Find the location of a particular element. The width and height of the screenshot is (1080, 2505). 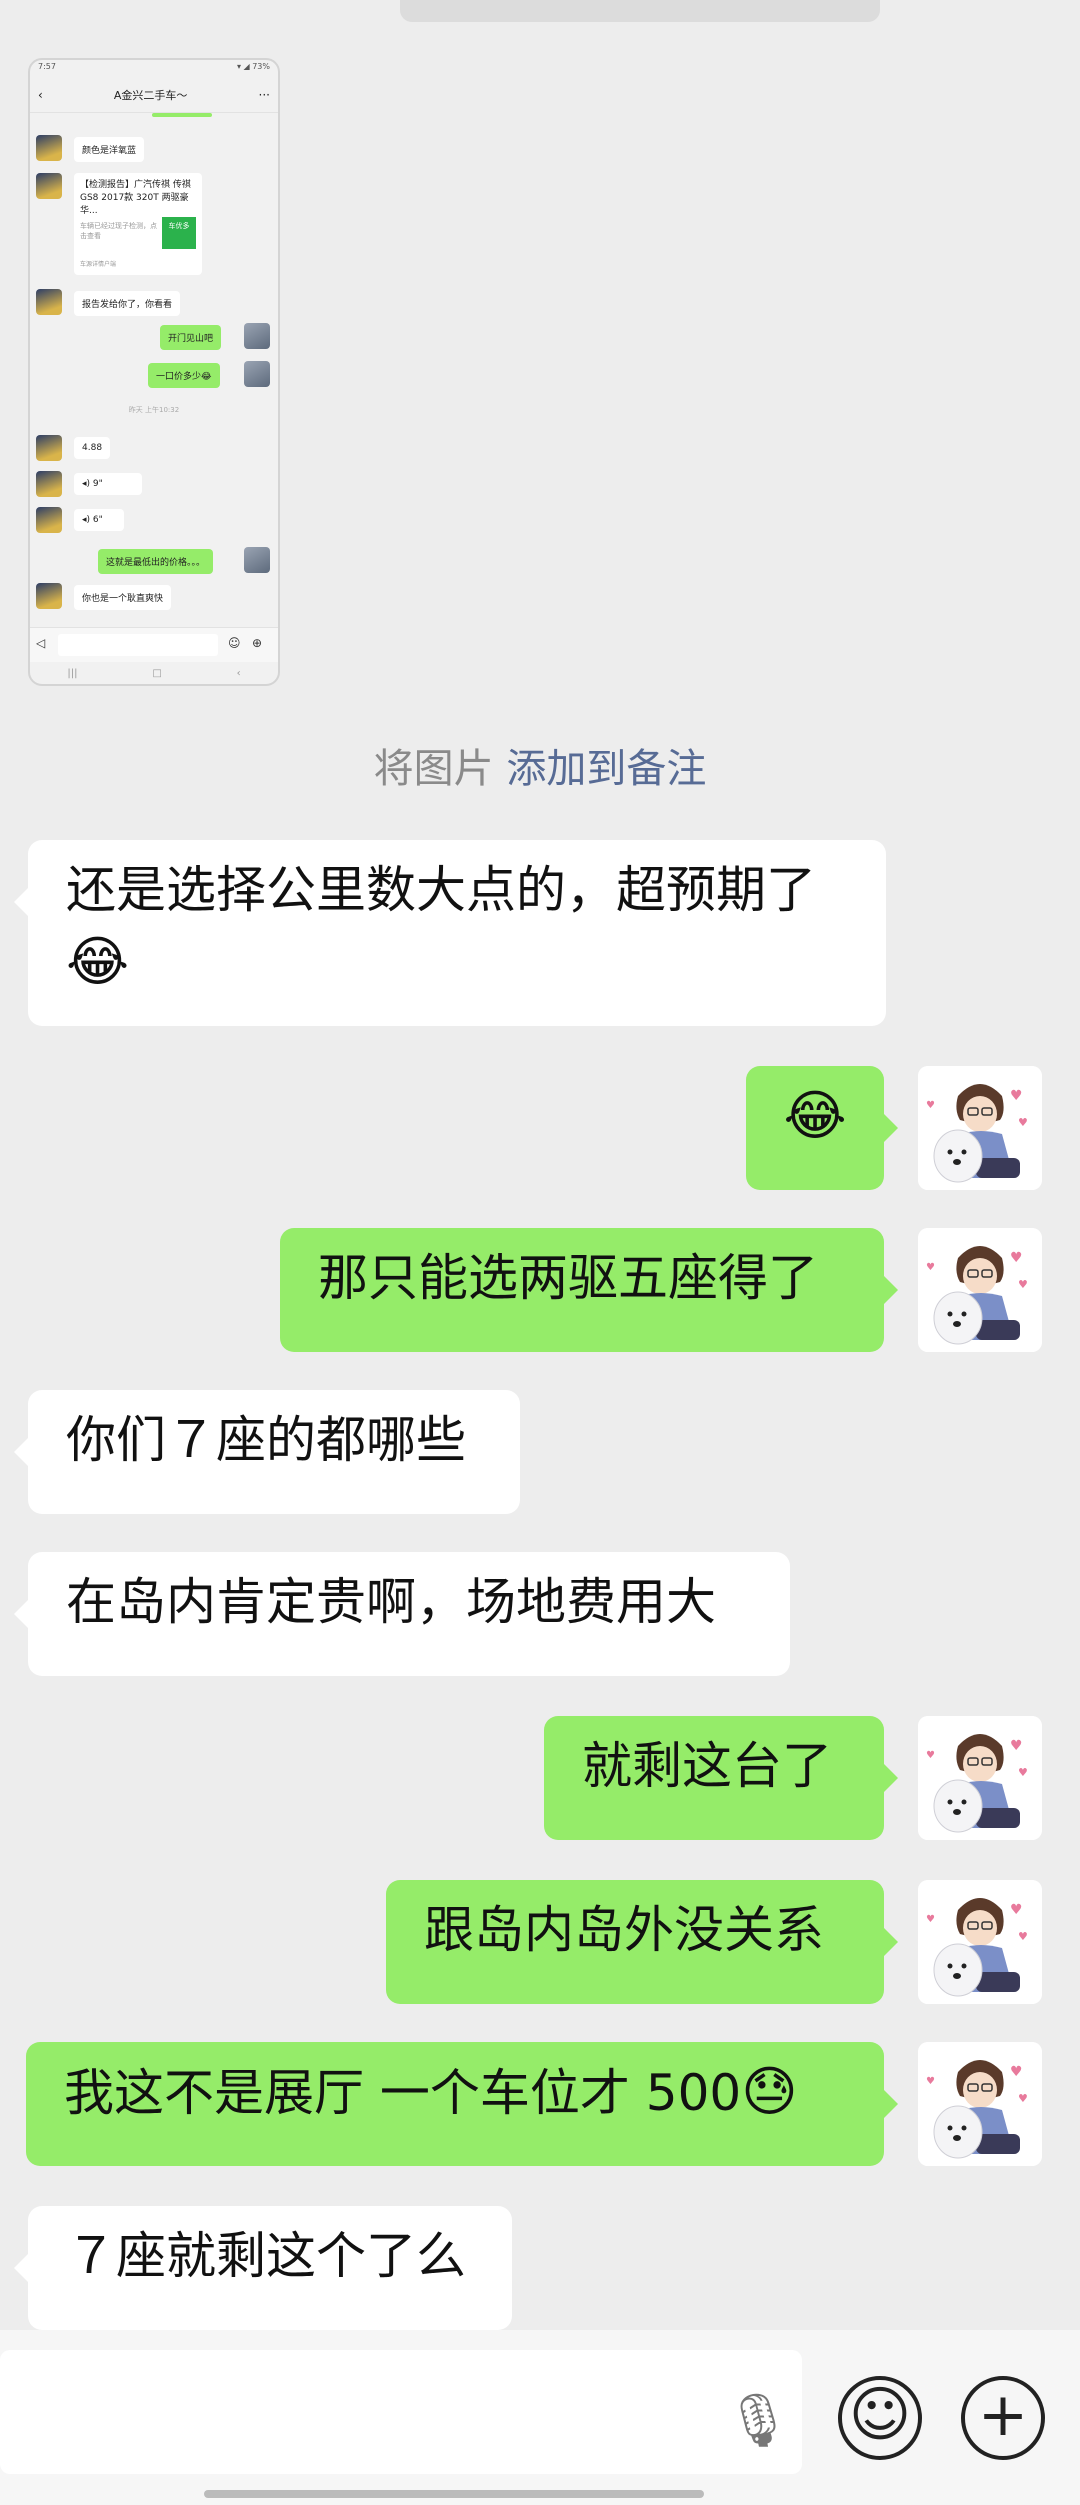

message-bubble-outgoing: 我这不是展厅 一个车位才 500😓 is located at coordinates (462, 2104).